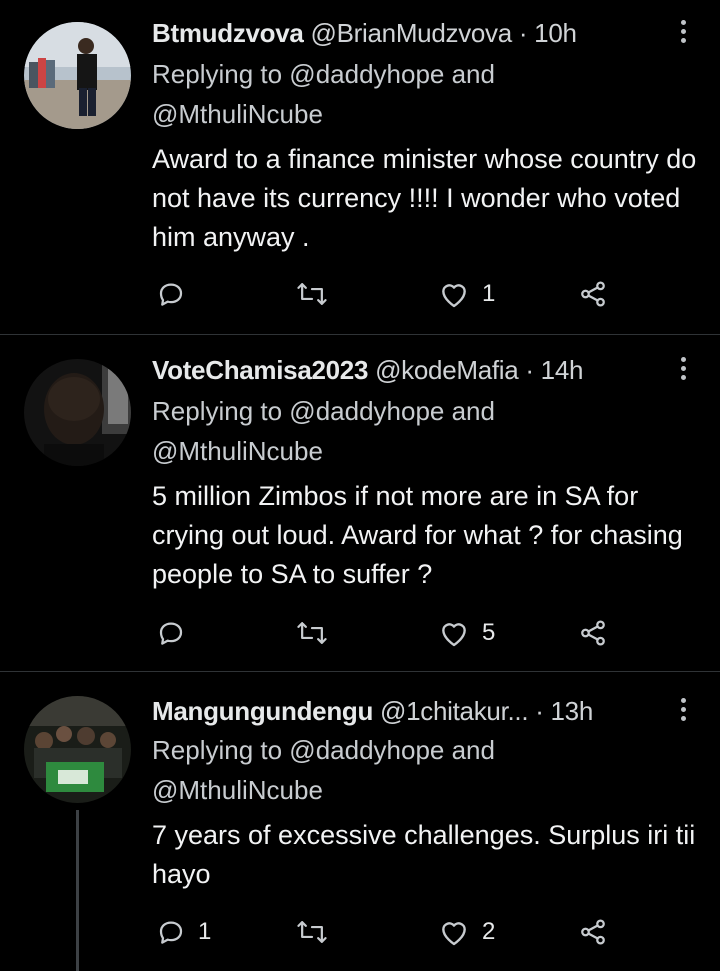  Describe the element at coordinates (447, 370) in the screenshot. I see `user-handle: @kodeMafia` at that location.